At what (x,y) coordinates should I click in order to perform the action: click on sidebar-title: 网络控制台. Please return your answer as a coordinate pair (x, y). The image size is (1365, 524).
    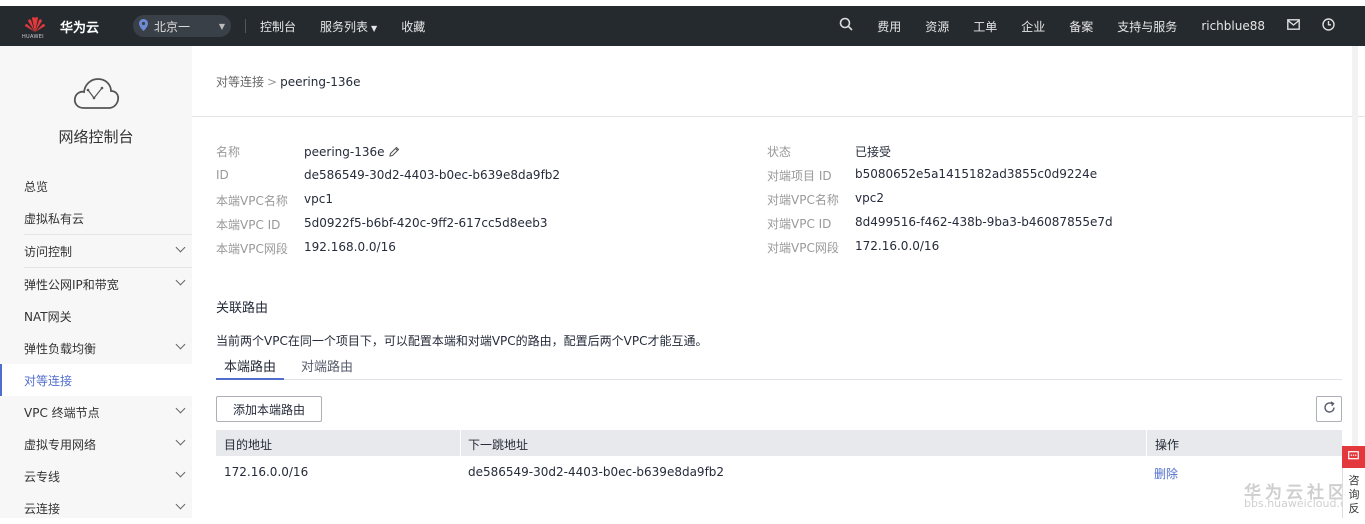
    Looking at the image, I should click on (96, 137).